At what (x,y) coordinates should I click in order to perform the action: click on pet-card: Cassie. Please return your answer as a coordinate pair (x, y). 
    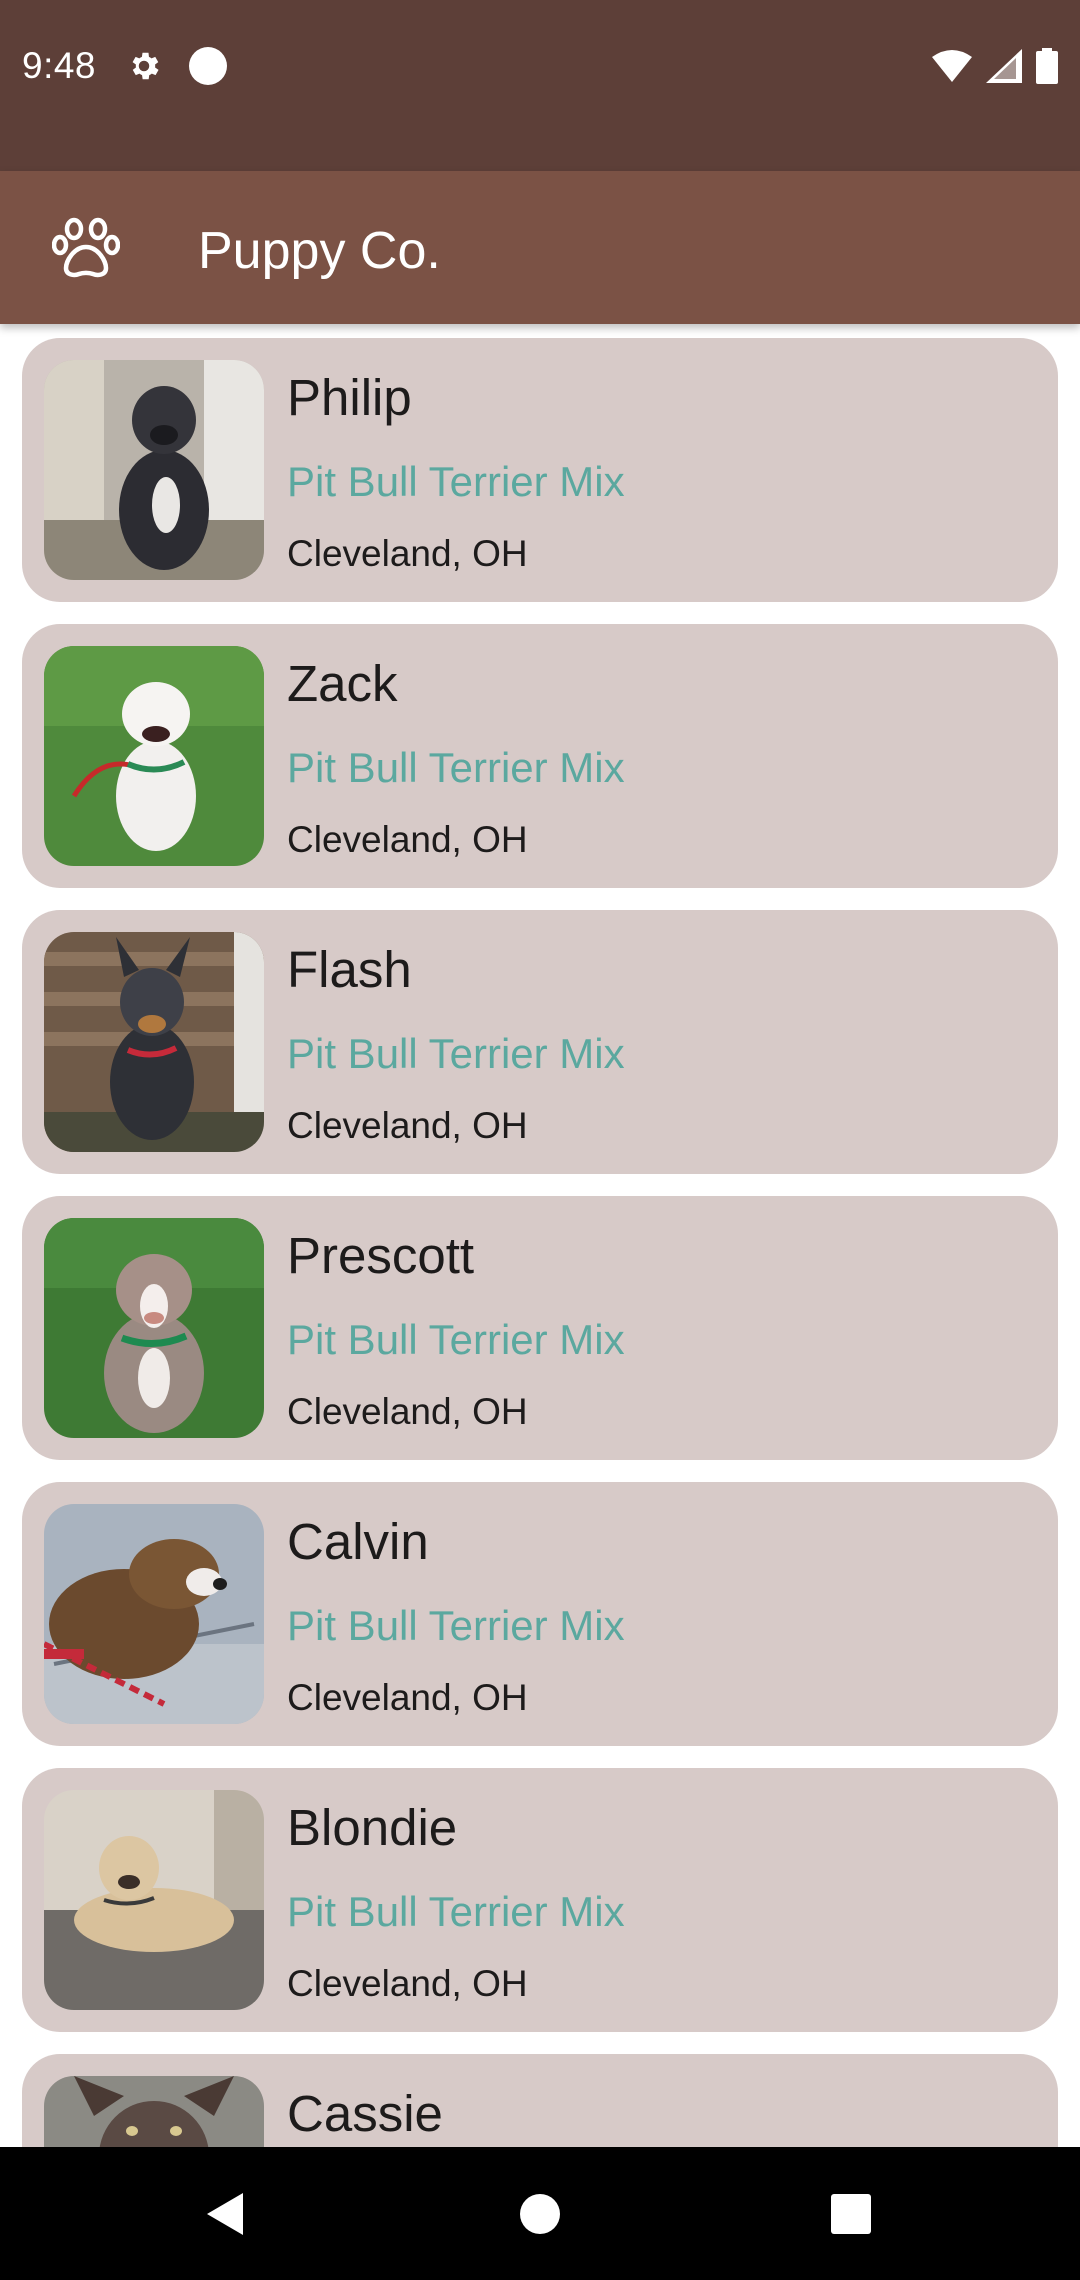
    Looking at the image, I should click on (540, 2100).